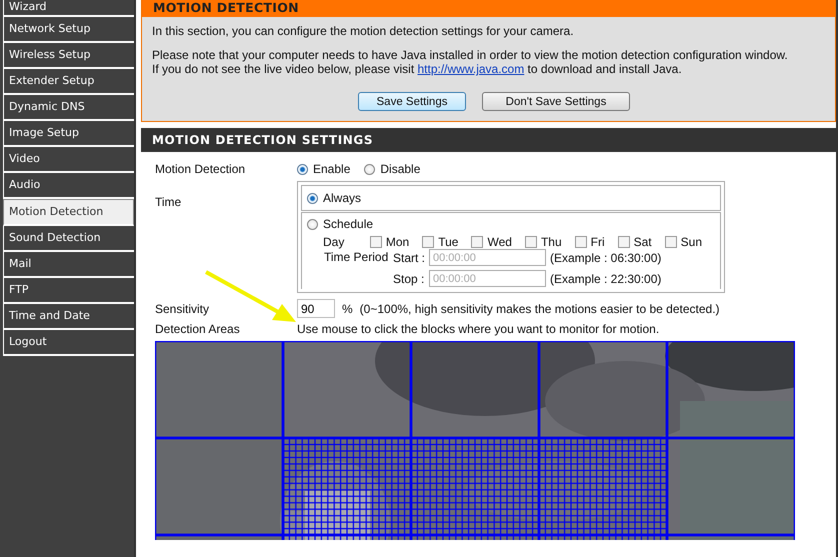 This screenshot has height=557, width=838. What do you see at coordinates (488, 8) in the screenshot?
I see `section-title: MOTION DETECTION` at bounding box center [488, 8].